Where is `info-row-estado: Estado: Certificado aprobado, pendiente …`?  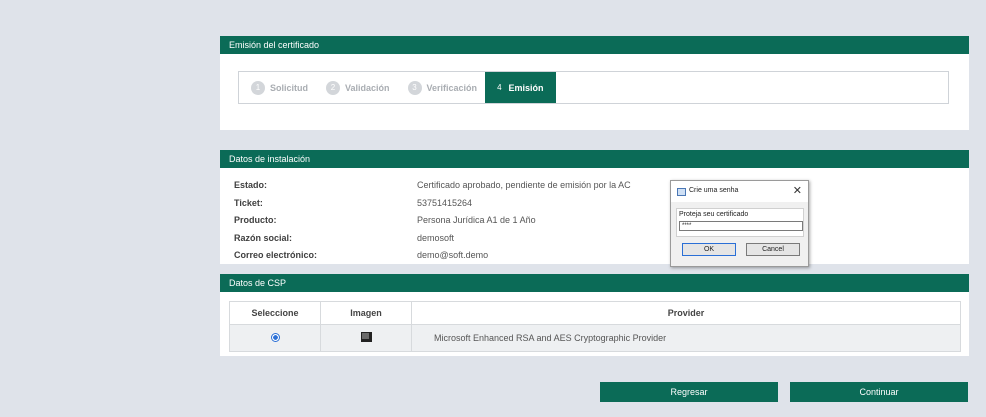
info-row-estado: Estado: Certificado aprobado, pendiente … is located at coordinates (584, 189).